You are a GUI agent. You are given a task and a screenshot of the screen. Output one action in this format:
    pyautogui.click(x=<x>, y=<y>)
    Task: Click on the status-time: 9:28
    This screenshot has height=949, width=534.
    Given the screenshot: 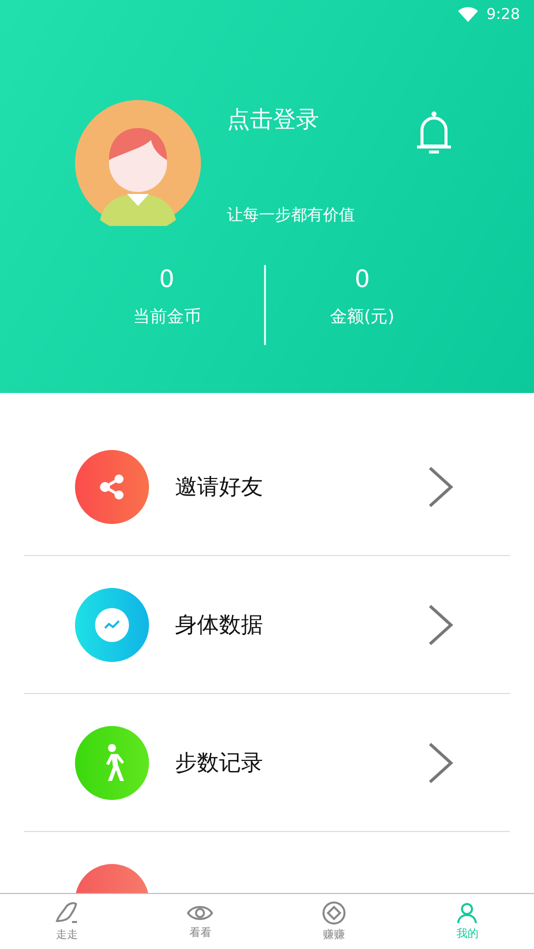 What is the action you would take?
    pyautogui.click(x=503, y=14)
    